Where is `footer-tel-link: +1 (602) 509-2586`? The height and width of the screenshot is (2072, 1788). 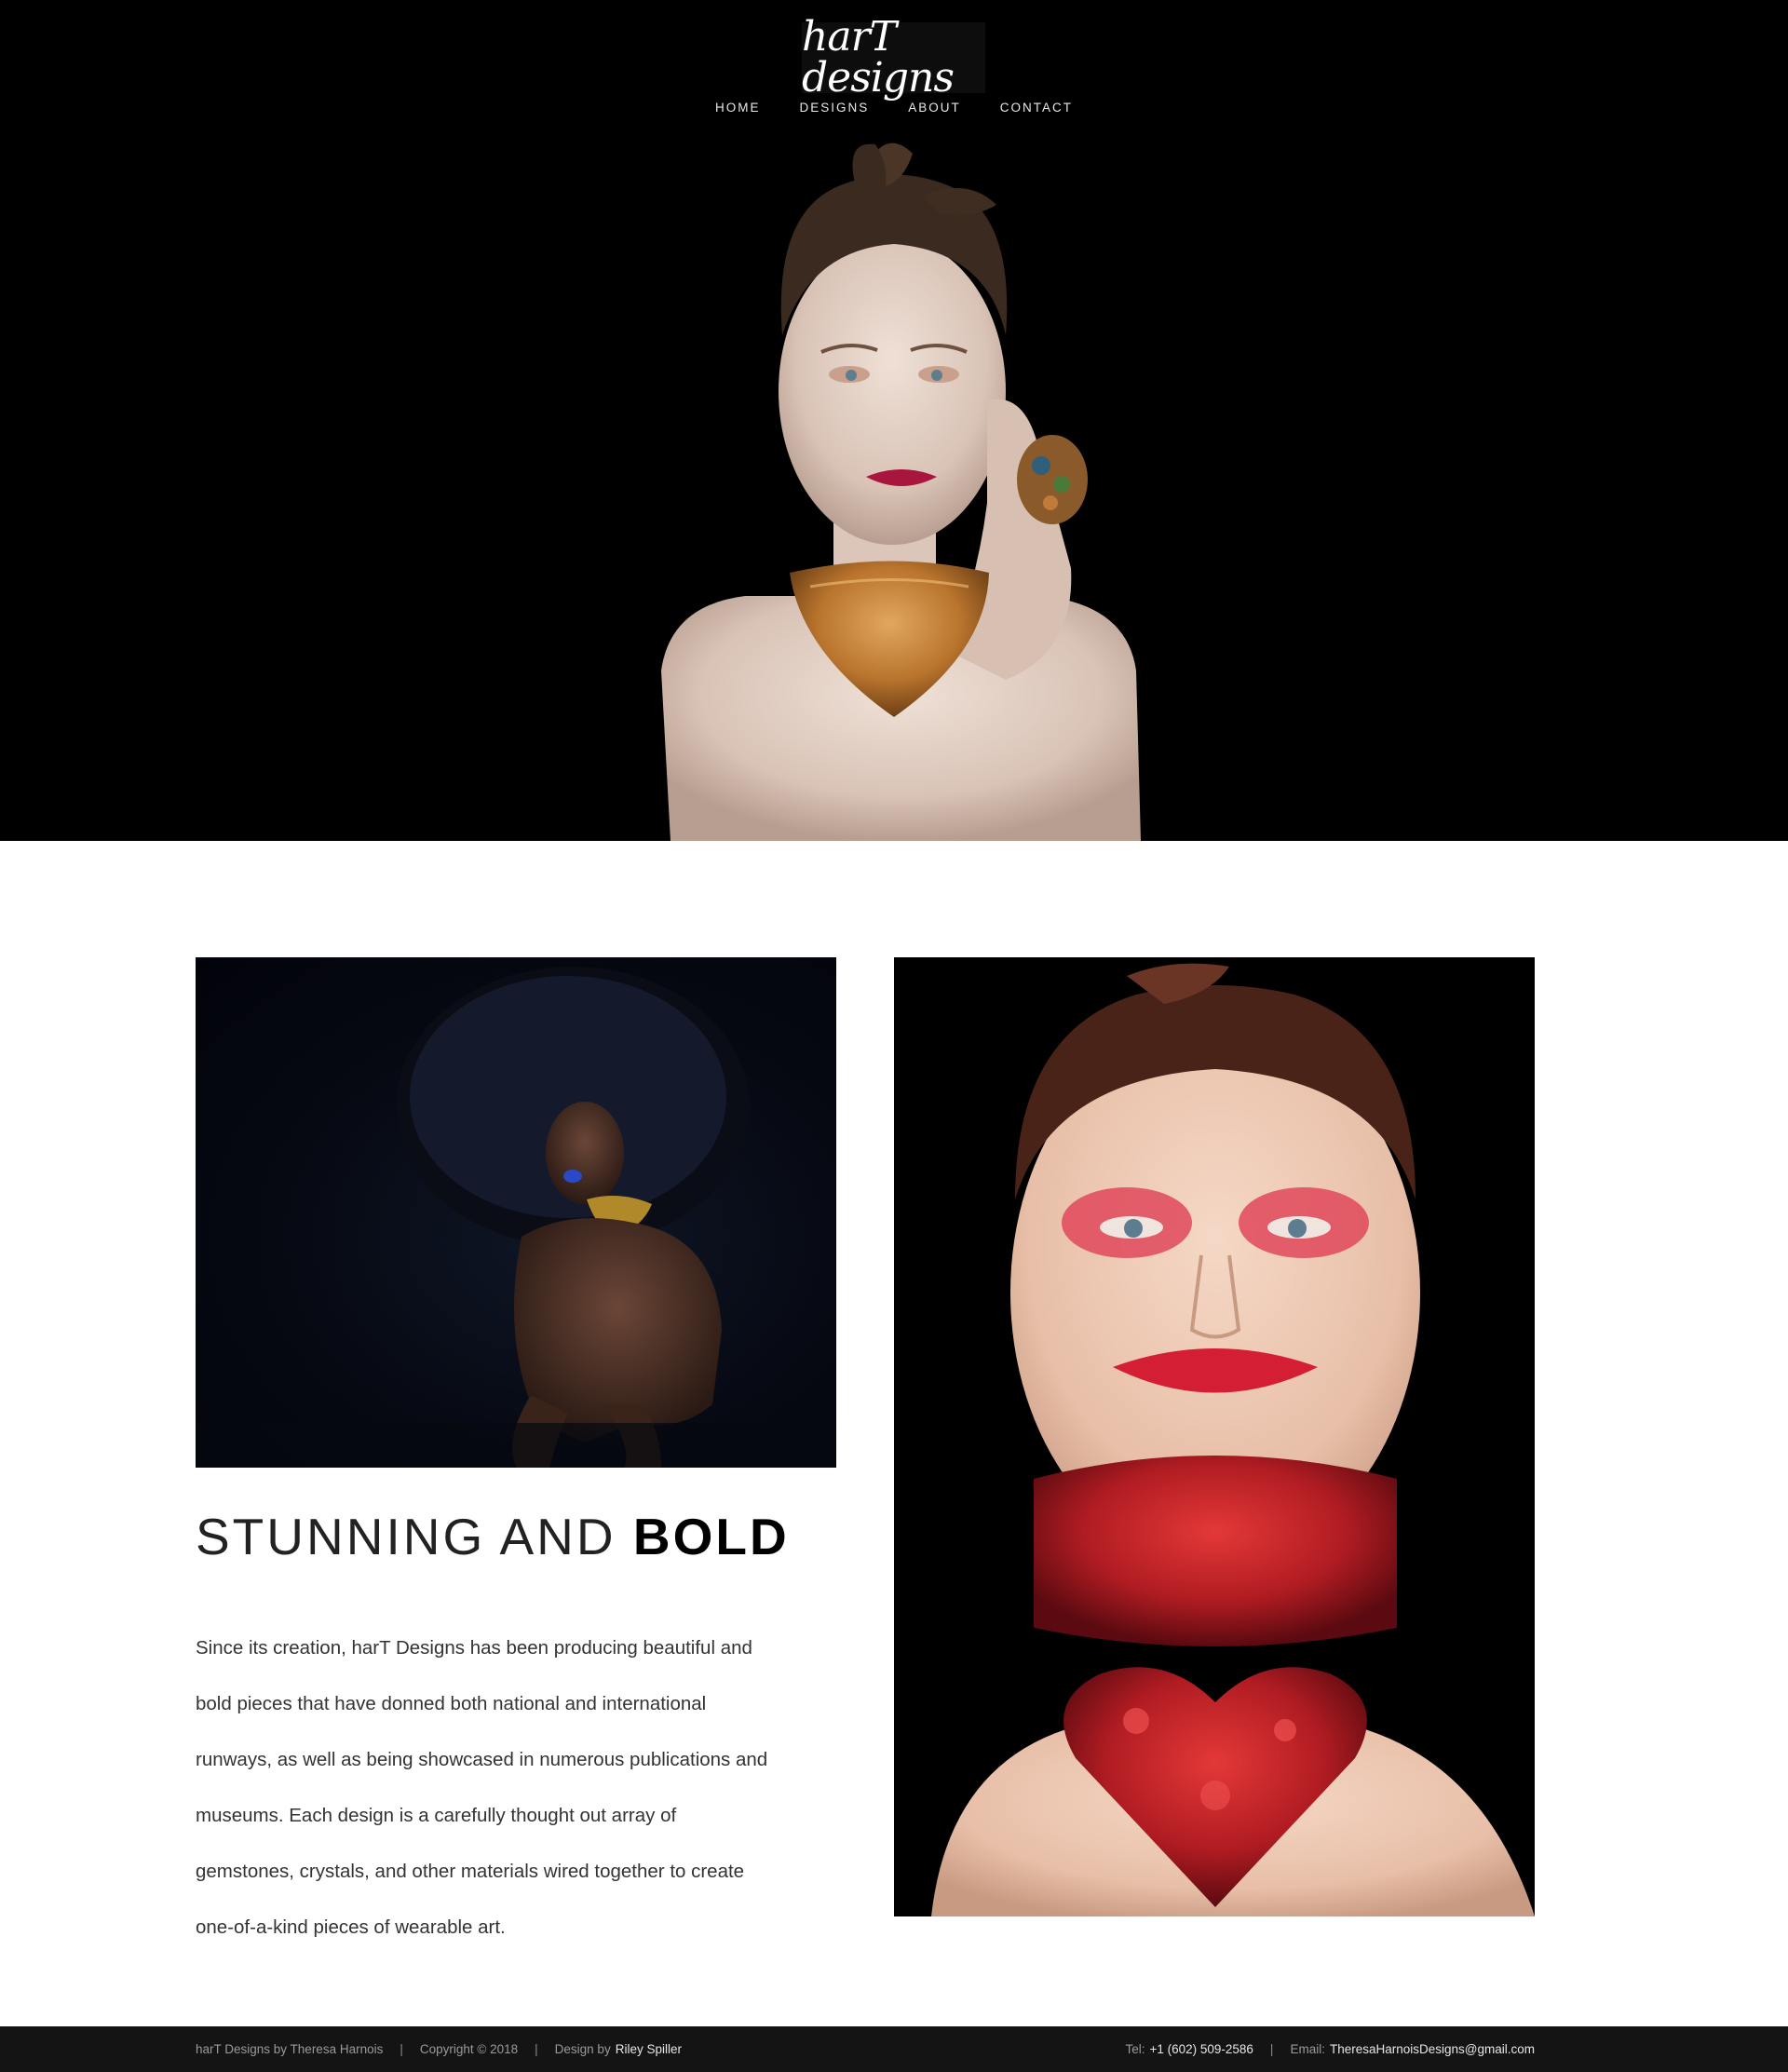 footer-tel-link: +1 (602) 509-2586 is located at coordinates (1201, 2049).